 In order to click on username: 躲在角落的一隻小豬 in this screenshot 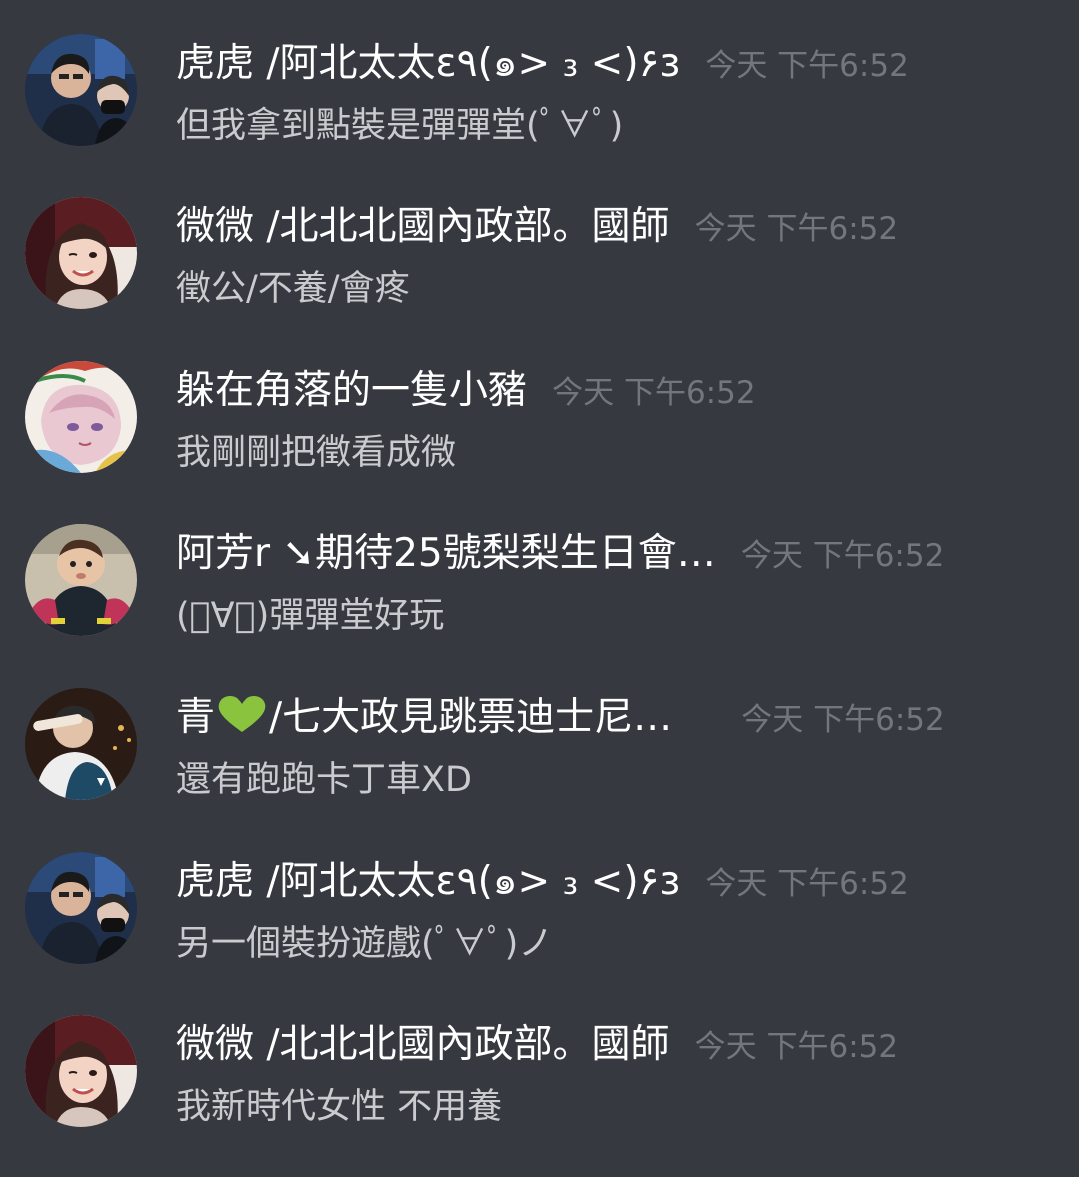, I will do `click(351, 391)`.